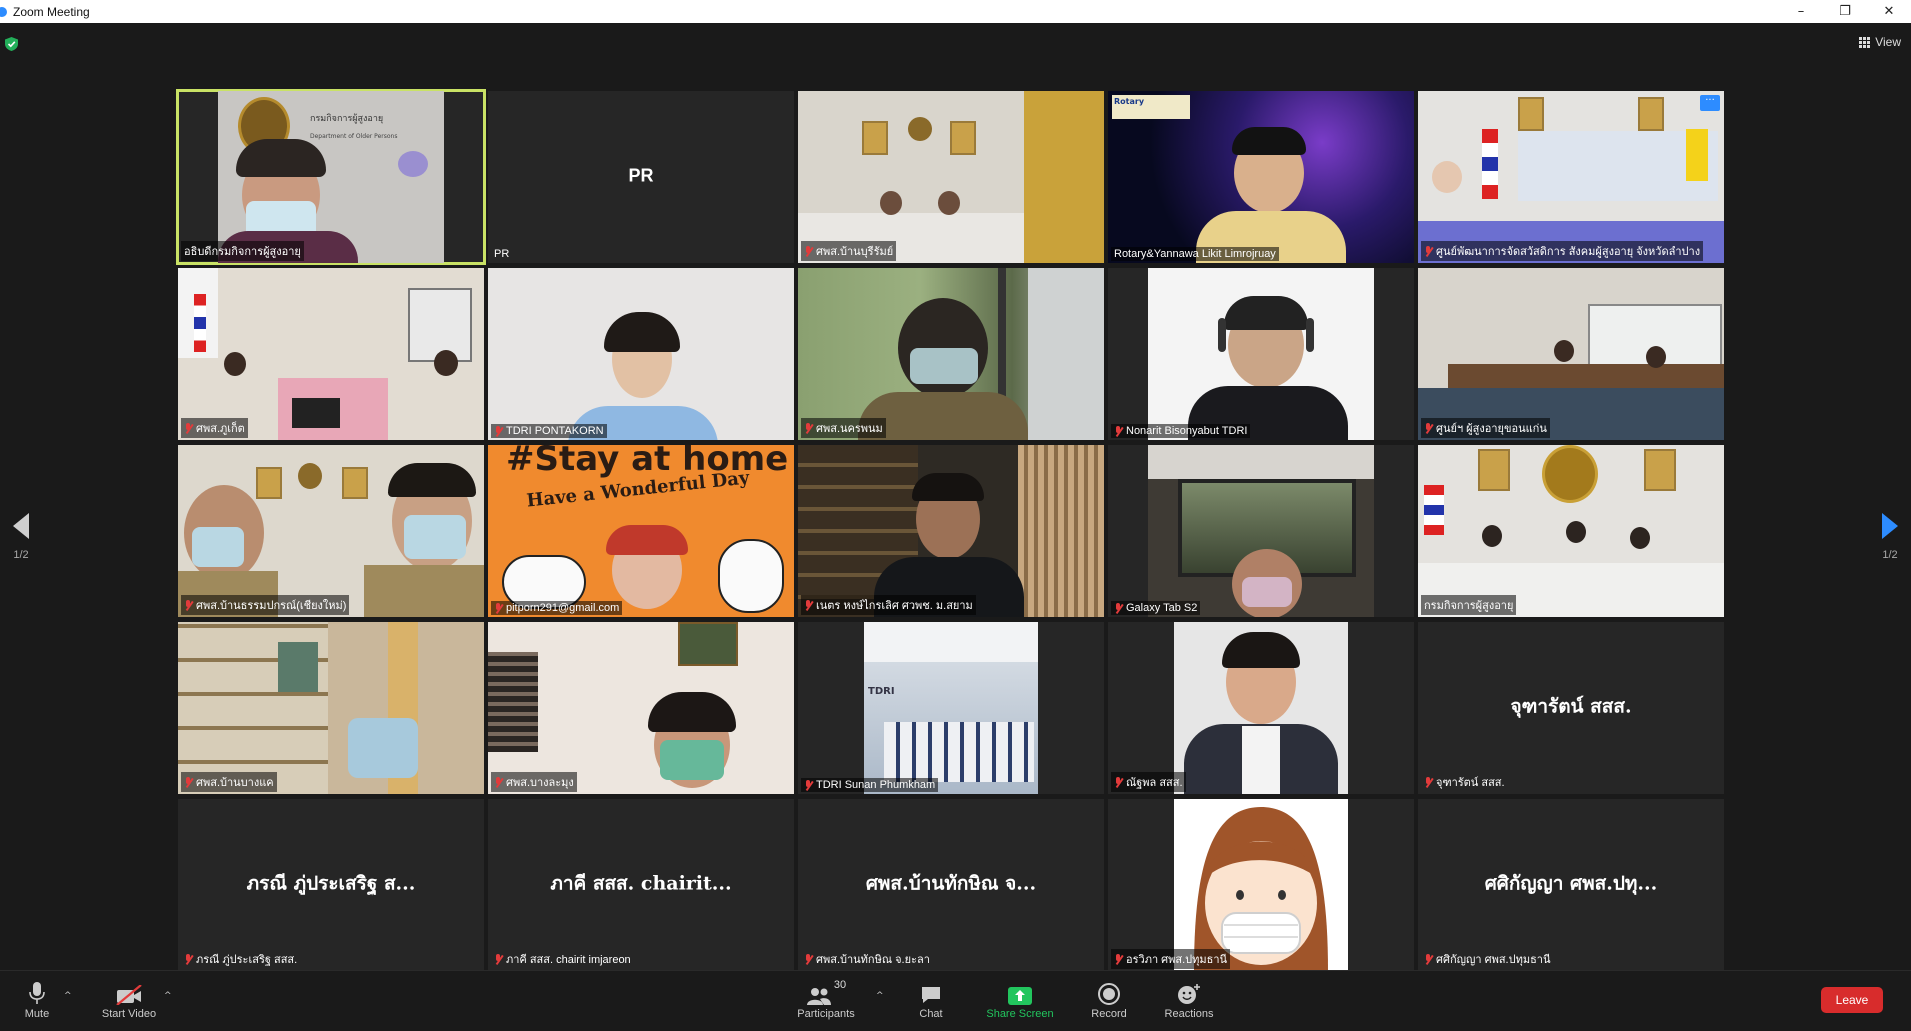 This screenshot has width=1911, height=1031. What do you see at coordinates (951, 708) in the screenshot?
I see `video-tile: TDRI TDRI Sunan Phumkham` at bounding box center [951, 708].